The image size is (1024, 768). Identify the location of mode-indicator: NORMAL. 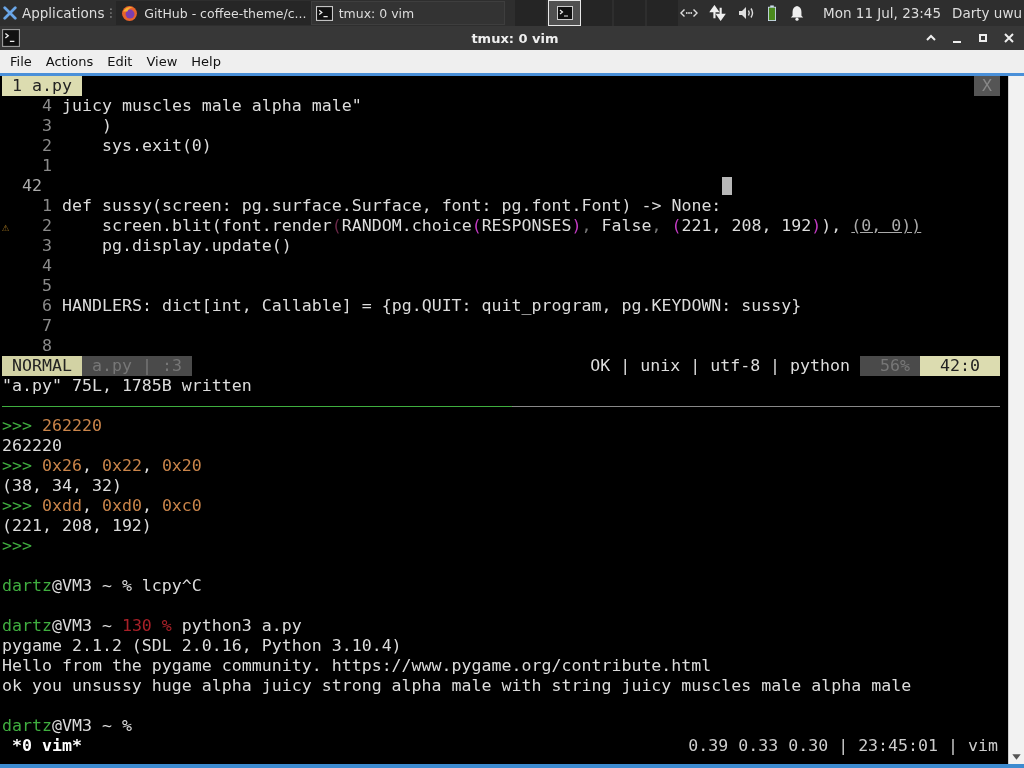
(42, 366).